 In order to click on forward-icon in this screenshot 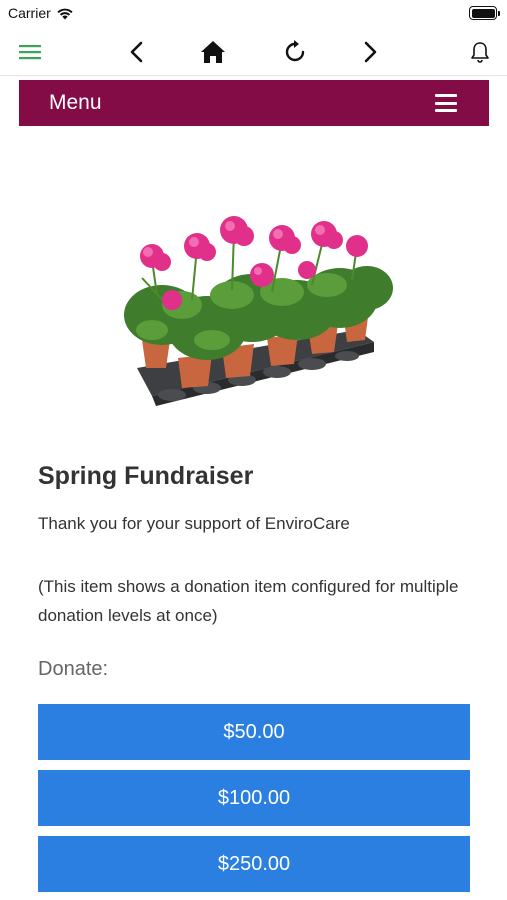, I will do `click(370, 52)`.